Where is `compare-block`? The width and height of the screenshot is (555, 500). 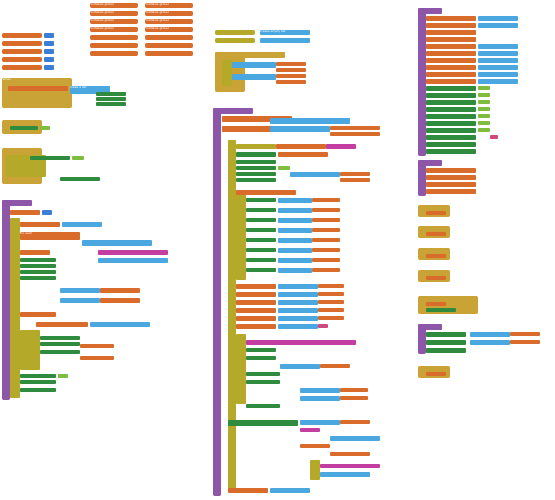 compare-block is located at coordinates (256, 146).